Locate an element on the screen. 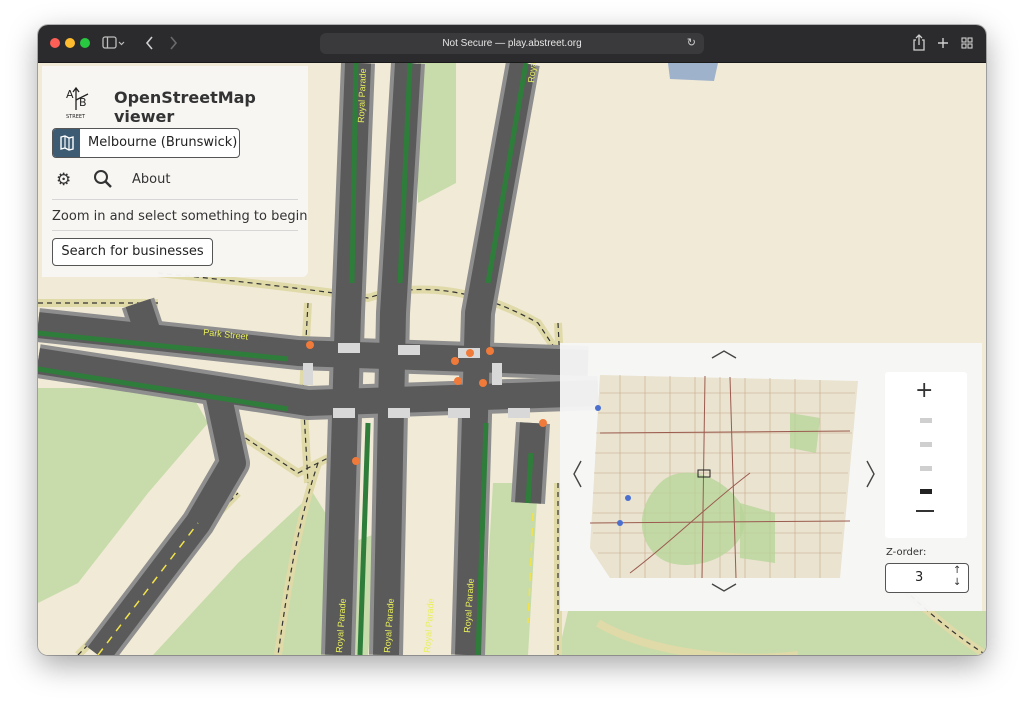  minimap-overview is located at coordinates (725, 475).